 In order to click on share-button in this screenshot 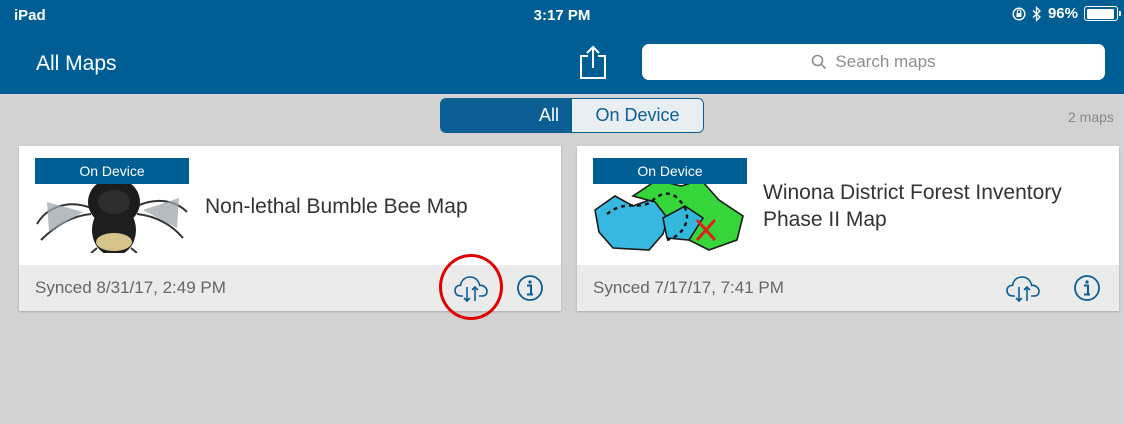, I will do `click(593, 62)`.